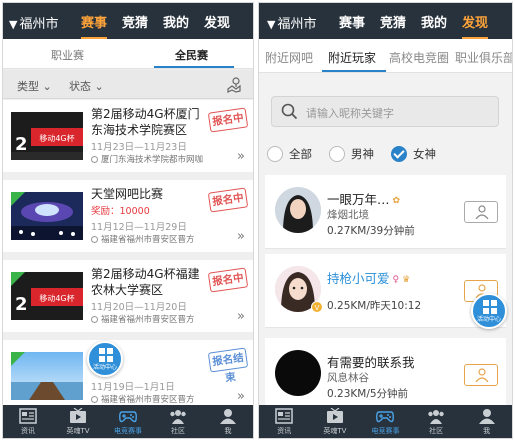 The width and height of the screenshot is (515, 441). What do you see at coordinates (348, 378) in the screenshot?
I see `player-signature: 风息林谷` at bounding box center [348, 378].